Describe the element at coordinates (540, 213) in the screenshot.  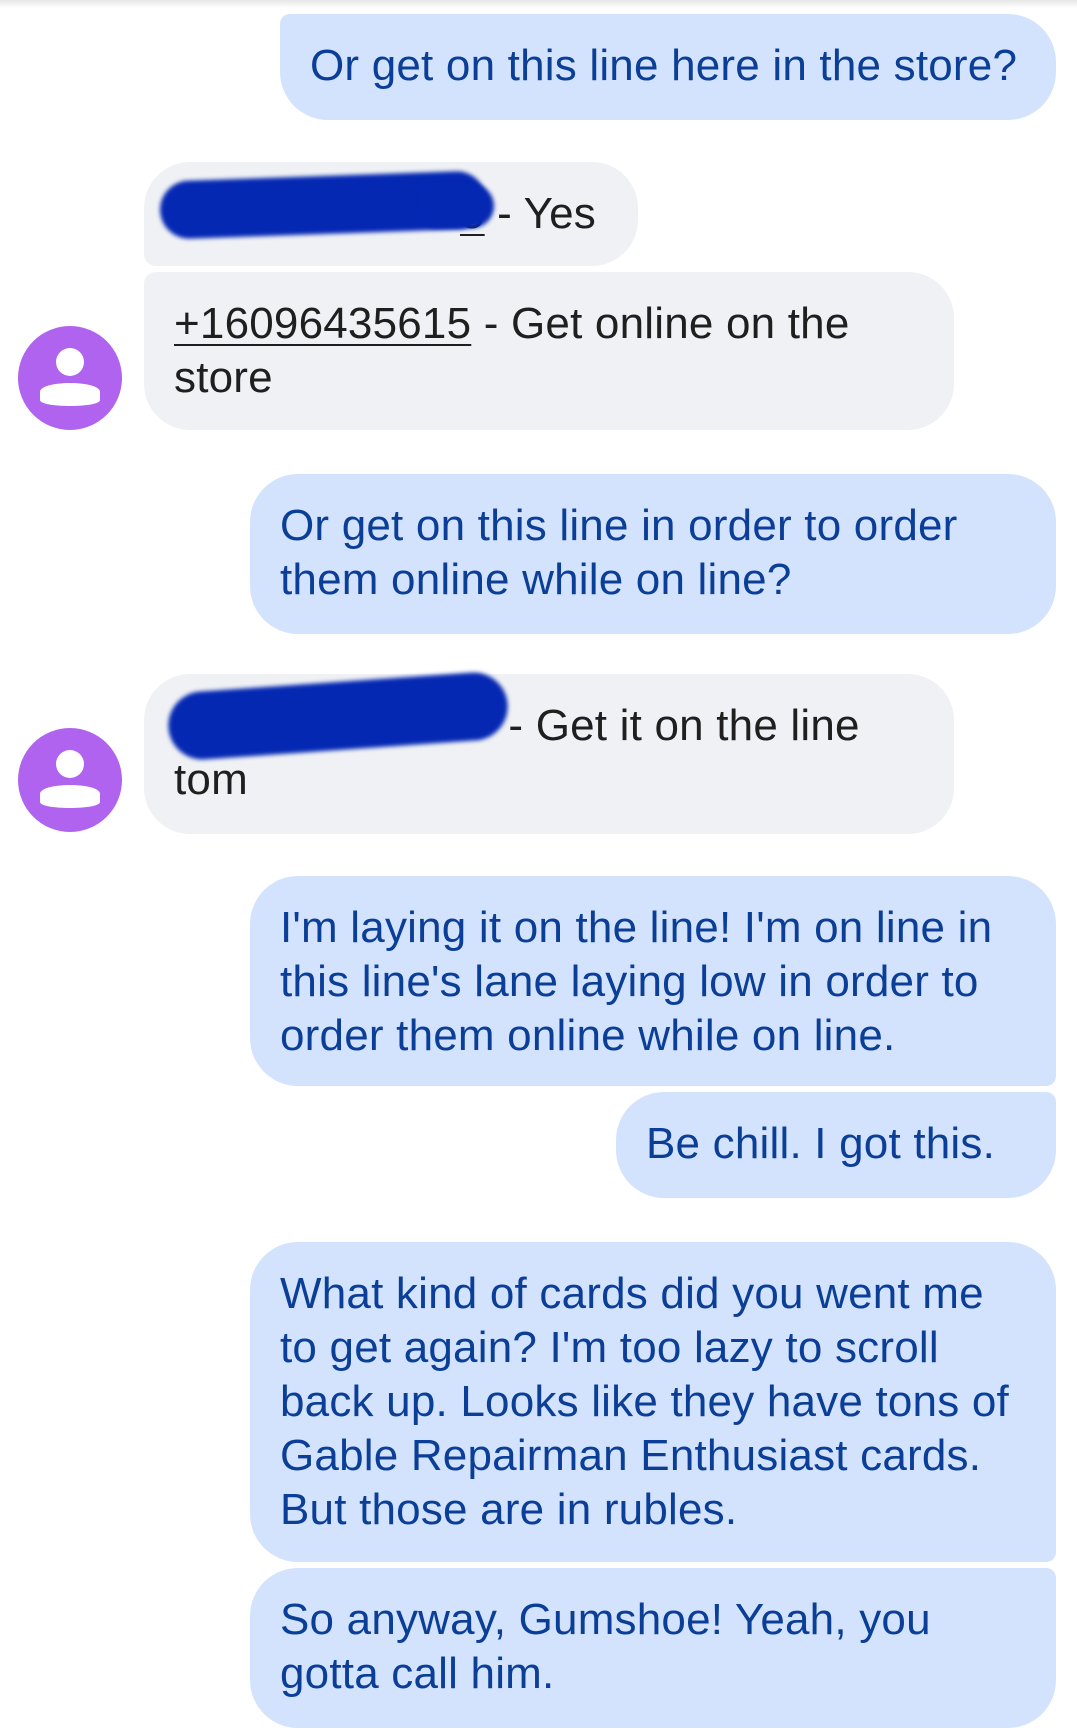
I see `message-text: - Yes` at that location.